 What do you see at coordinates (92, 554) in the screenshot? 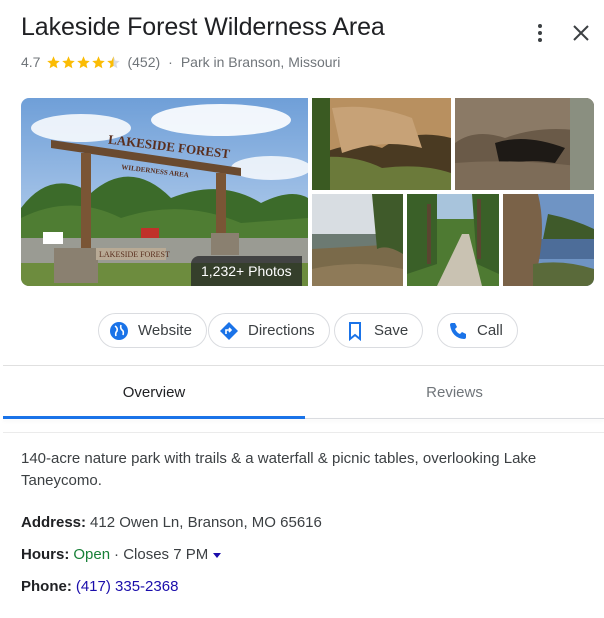
I see `hours-status: Open` at bounding box center [92, 554].